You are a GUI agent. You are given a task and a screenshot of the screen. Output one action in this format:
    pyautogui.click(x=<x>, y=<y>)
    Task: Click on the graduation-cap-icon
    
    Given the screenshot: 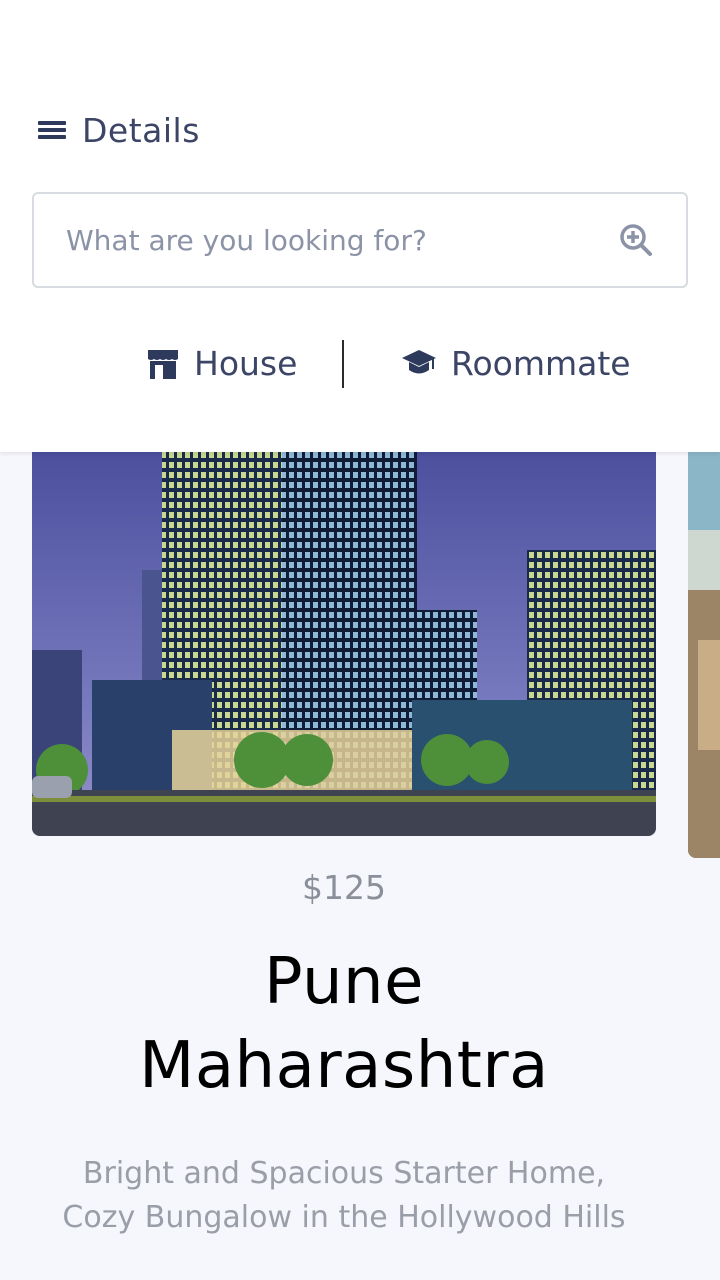 What is the action you would take?
    pyautogui.click(x=419, y=362)
    